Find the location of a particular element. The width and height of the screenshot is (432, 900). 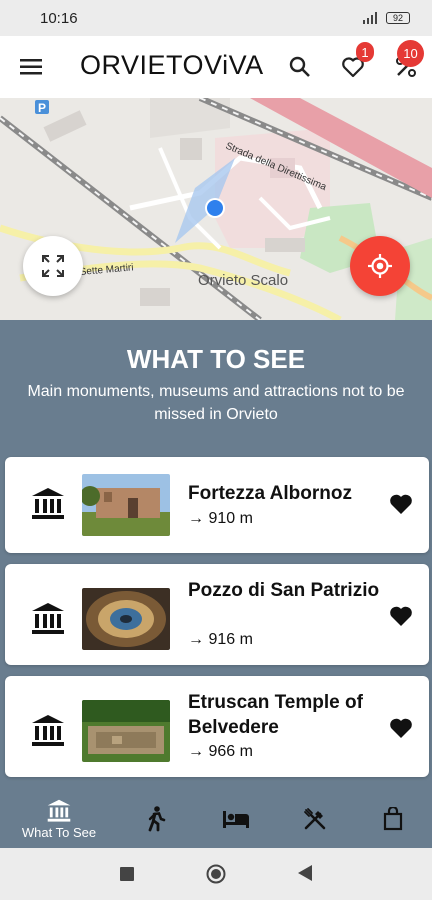

back-icon is located at coordinates (305, 873).